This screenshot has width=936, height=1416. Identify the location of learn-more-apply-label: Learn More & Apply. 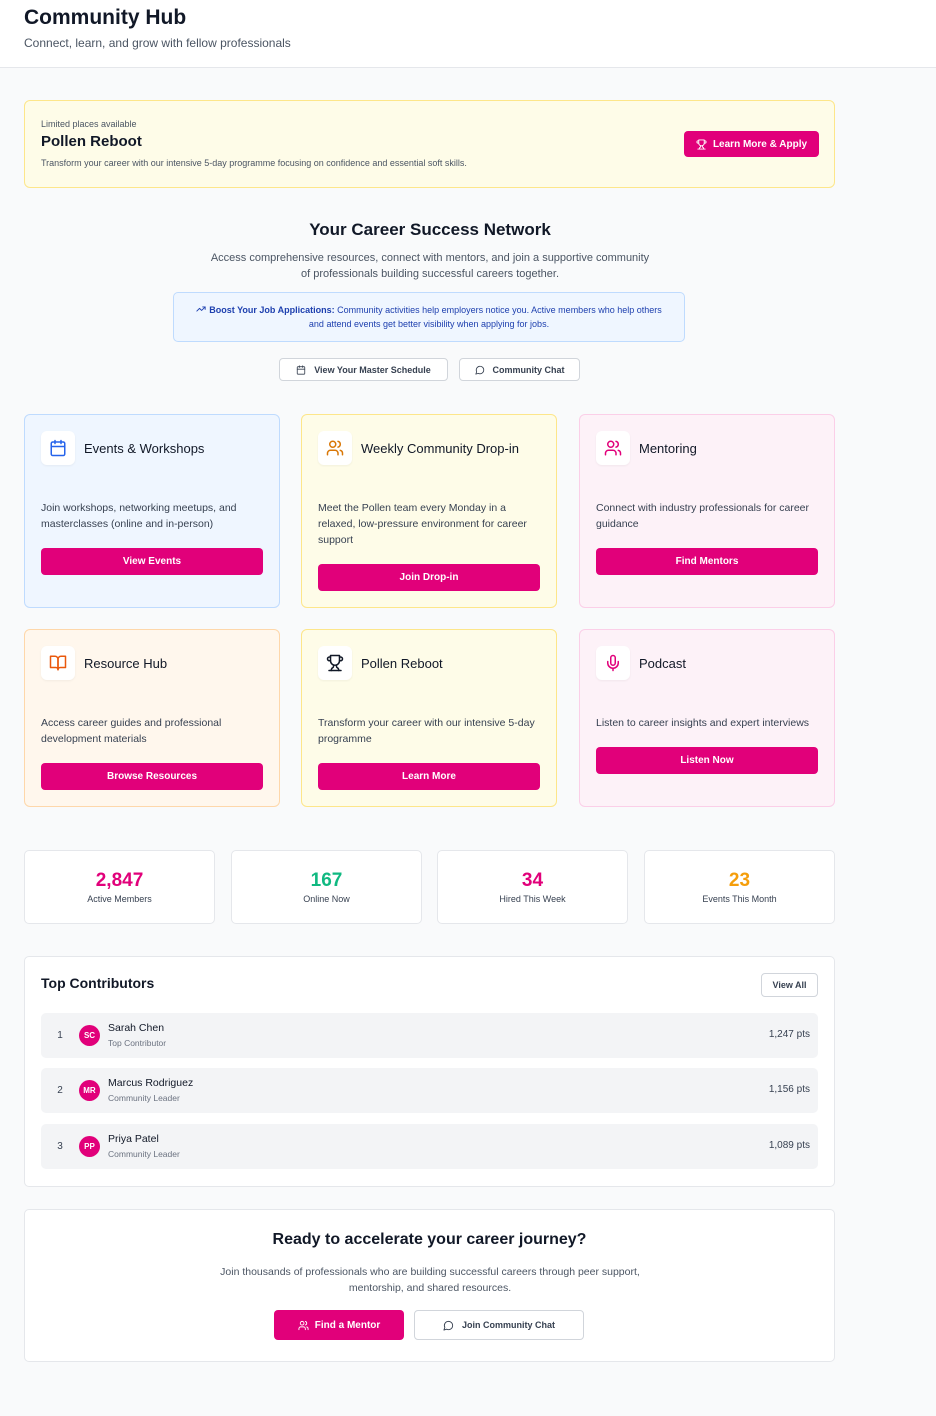
(760, 144).